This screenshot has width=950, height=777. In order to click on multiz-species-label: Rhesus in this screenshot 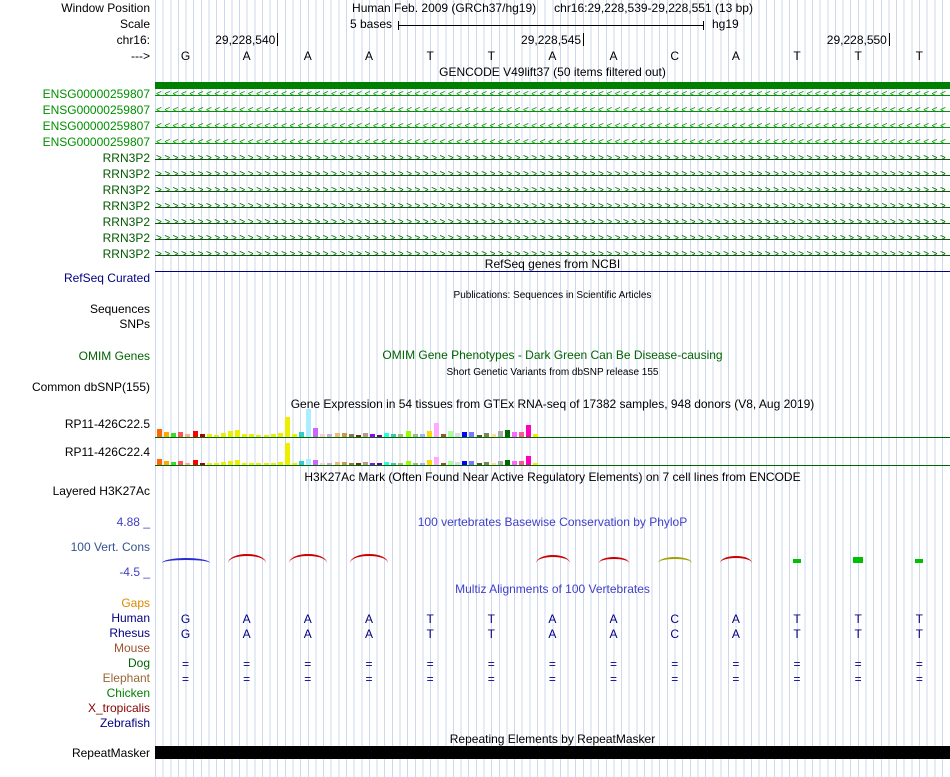, I will do `click(129, 633)`.